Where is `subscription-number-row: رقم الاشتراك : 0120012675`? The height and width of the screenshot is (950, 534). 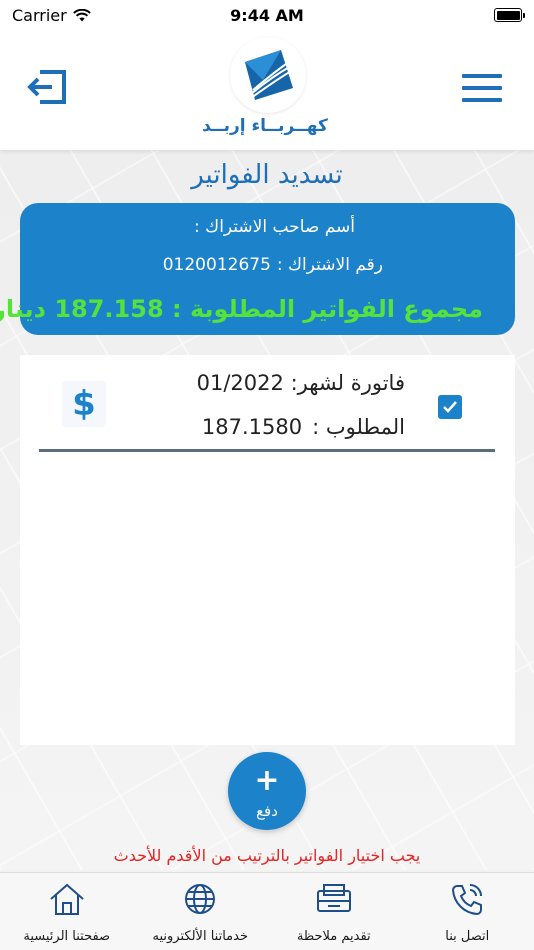 subscription-number-row: رقم الاشتراك : 0120012675 is located at coordinates (273, 265).